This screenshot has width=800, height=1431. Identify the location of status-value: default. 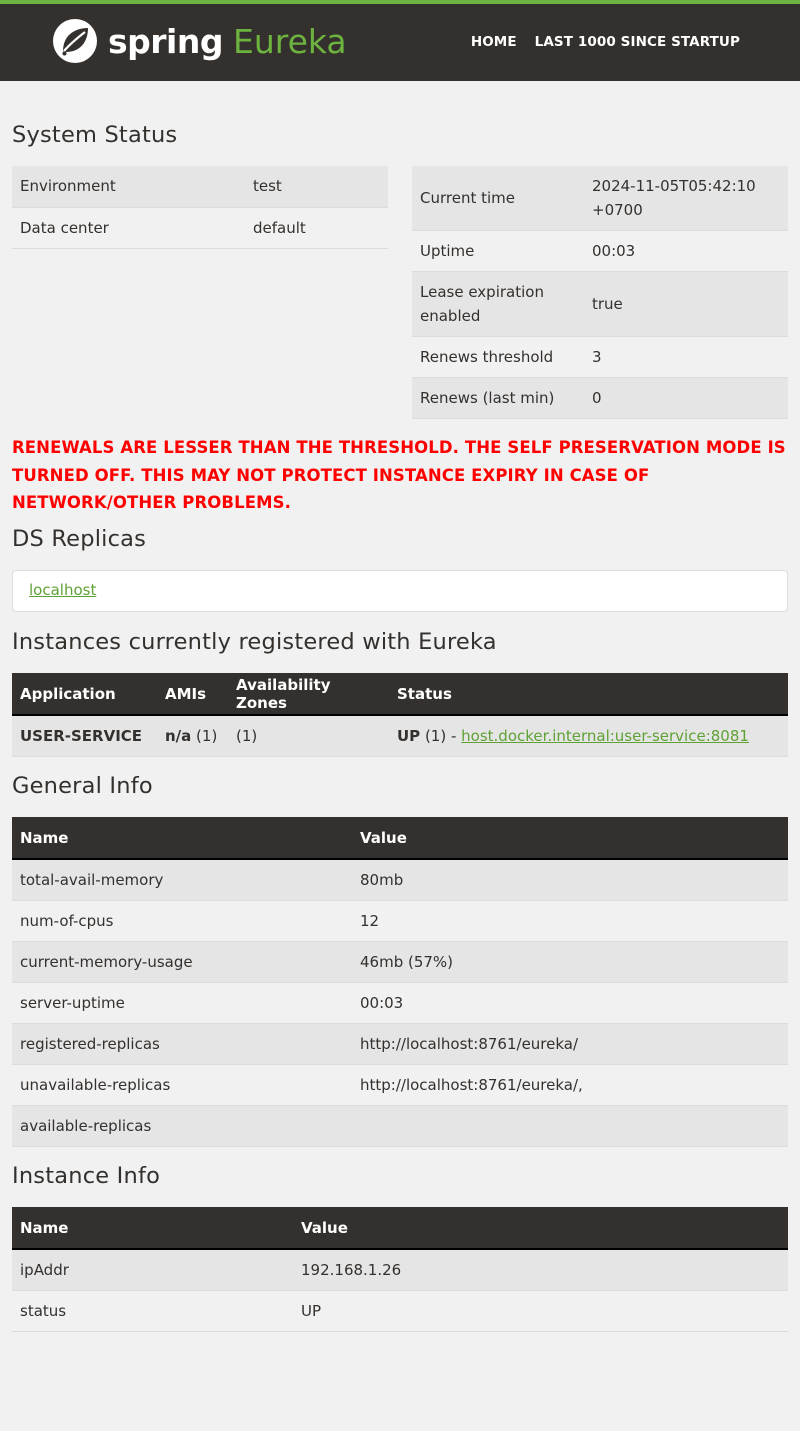
(279, 227).